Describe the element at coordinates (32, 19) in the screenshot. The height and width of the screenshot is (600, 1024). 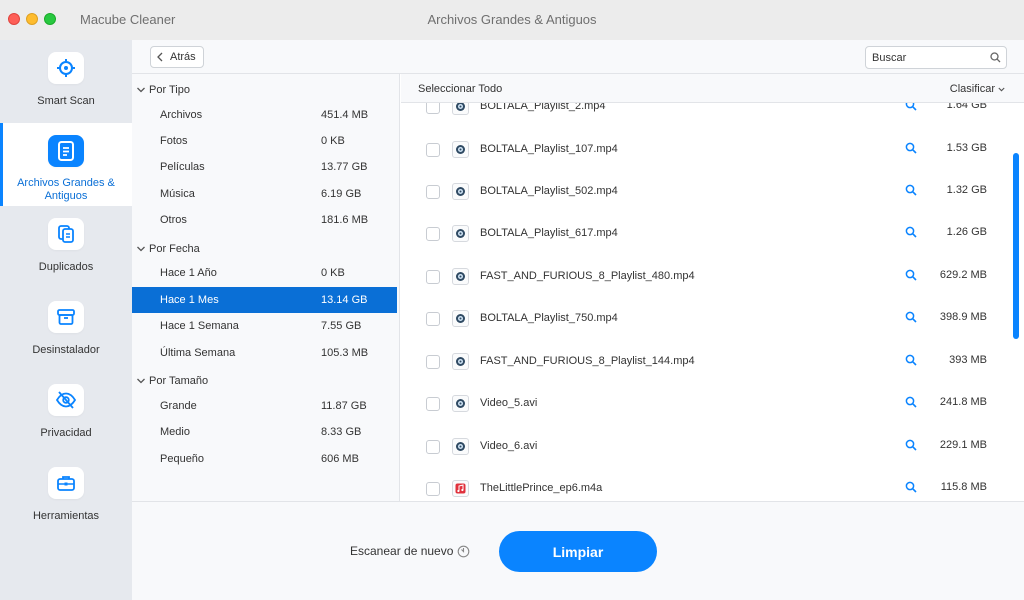
I see `minimize-window-button` at that location.